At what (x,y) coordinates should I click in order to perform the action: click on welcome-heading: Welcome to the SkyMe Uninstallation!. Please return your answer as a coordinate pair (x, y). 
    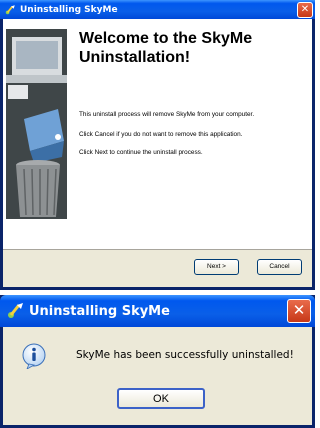
    Looking at the image, I should click on (166, 48).